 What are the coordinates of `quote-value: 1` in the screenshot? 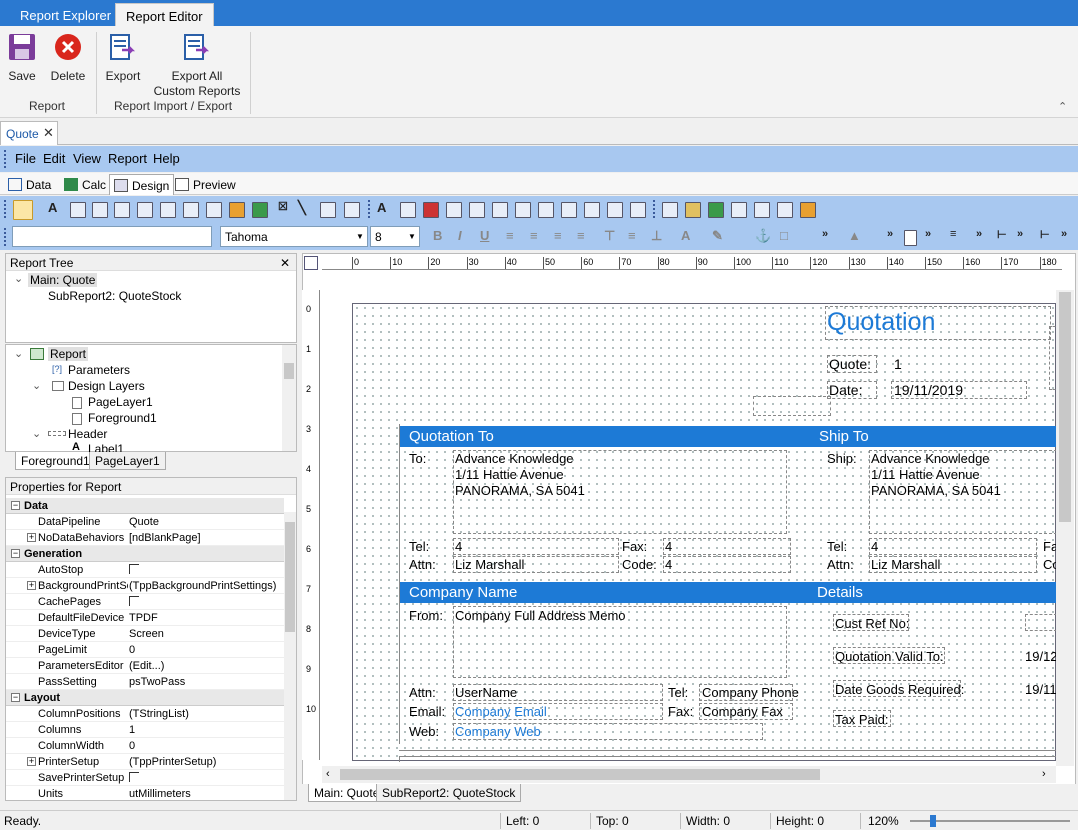 It's located at (898, 364).